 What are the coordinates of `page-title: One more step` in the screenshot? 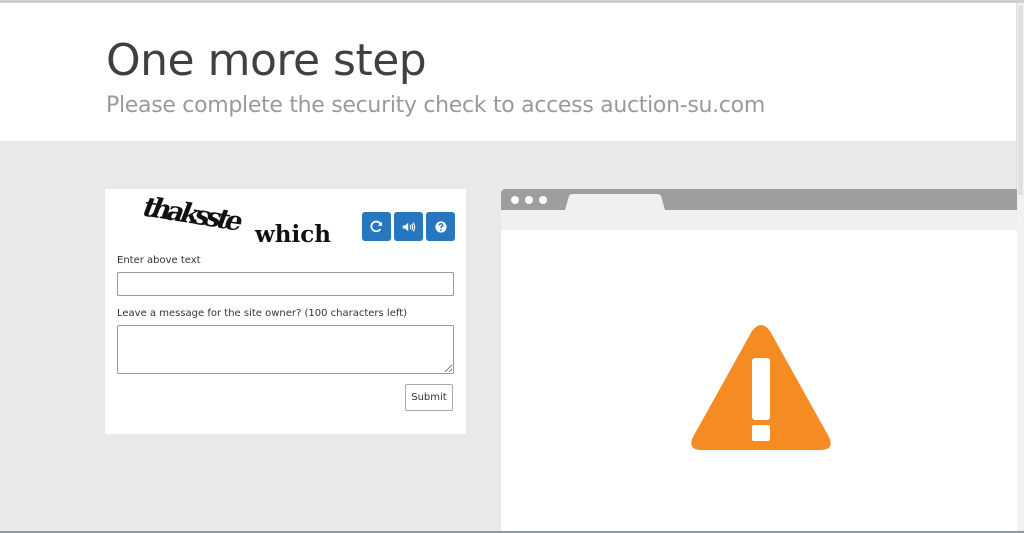 It's located at (266, 60).